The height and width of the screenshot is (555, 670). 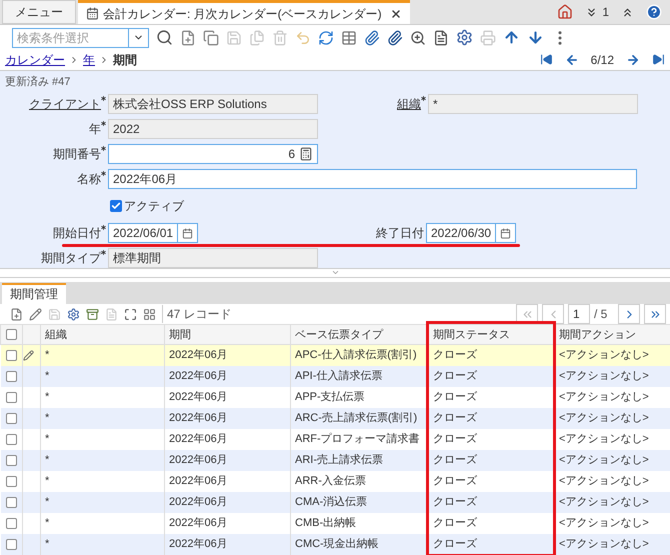 I want to click on table-row: * 2022年06月 CMC-現金出納帳 クローズ <アクションなし>, so click(x=335, y=544).